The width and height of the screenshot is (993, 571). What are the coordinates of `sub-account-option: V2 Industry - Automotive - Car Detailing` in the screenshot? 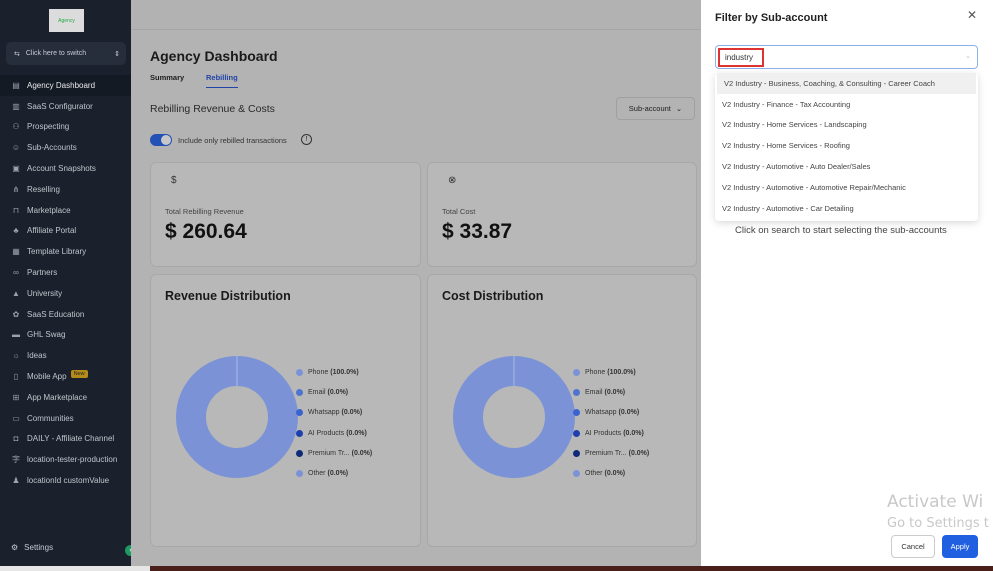 It's located at (846, 208).